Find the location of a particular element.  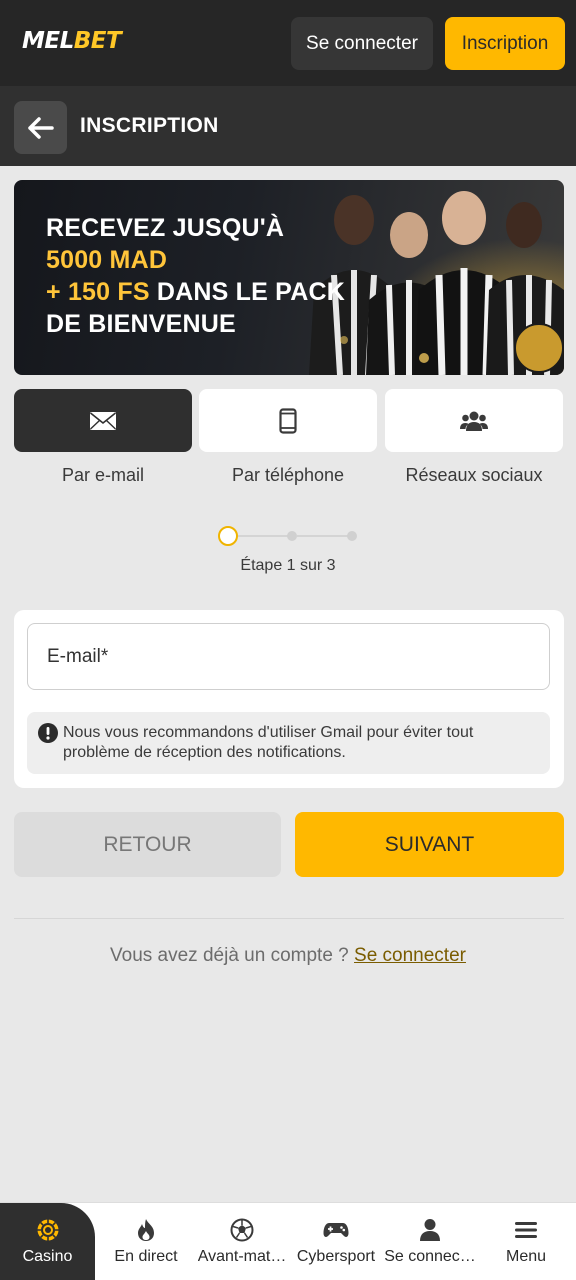

tab-social is located at coordinates (474, 420).